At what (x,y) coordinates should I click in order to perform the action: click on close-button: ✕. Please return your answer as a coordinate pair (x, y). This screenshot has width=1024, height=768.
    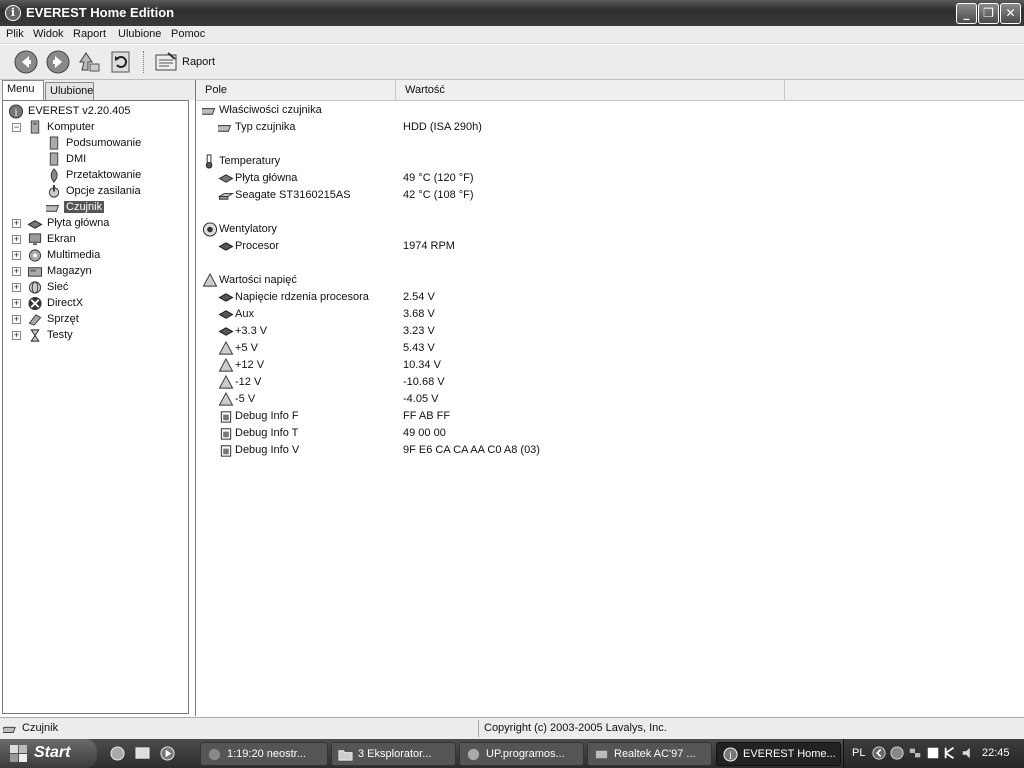
    Looking at the image, I should click on (1010, 13).